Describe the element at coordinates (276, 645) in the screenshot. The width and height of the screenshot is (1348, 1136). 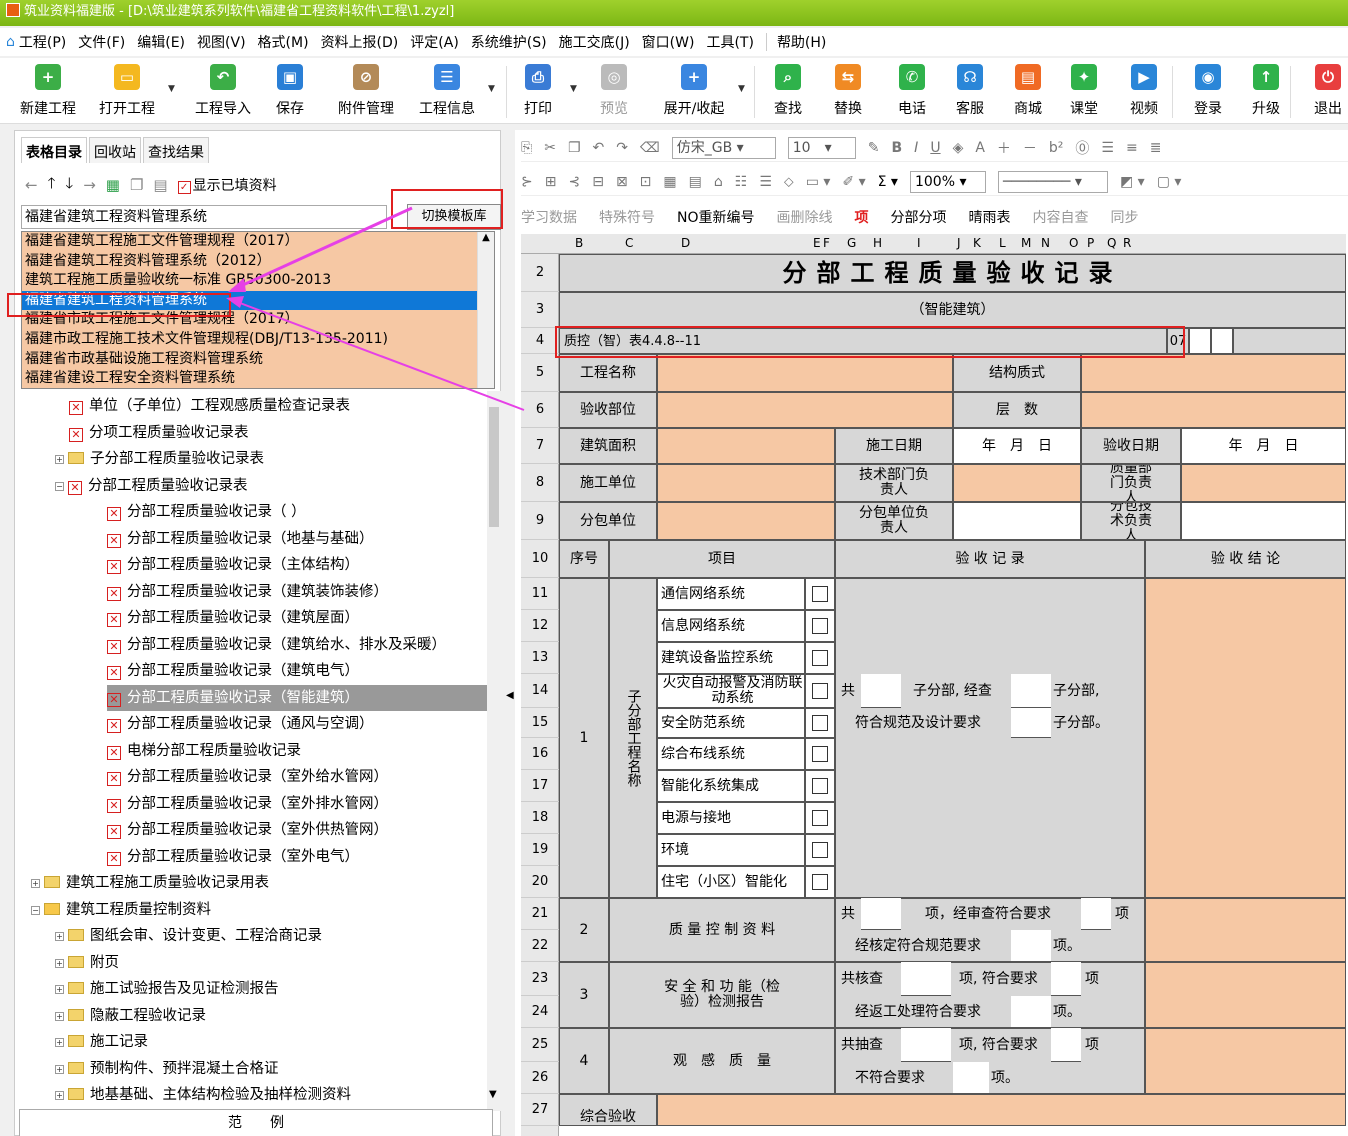
I see `tree-item: ✕ 分部工程质量验收记录（建筑给水、排水及采暖）` at that location.